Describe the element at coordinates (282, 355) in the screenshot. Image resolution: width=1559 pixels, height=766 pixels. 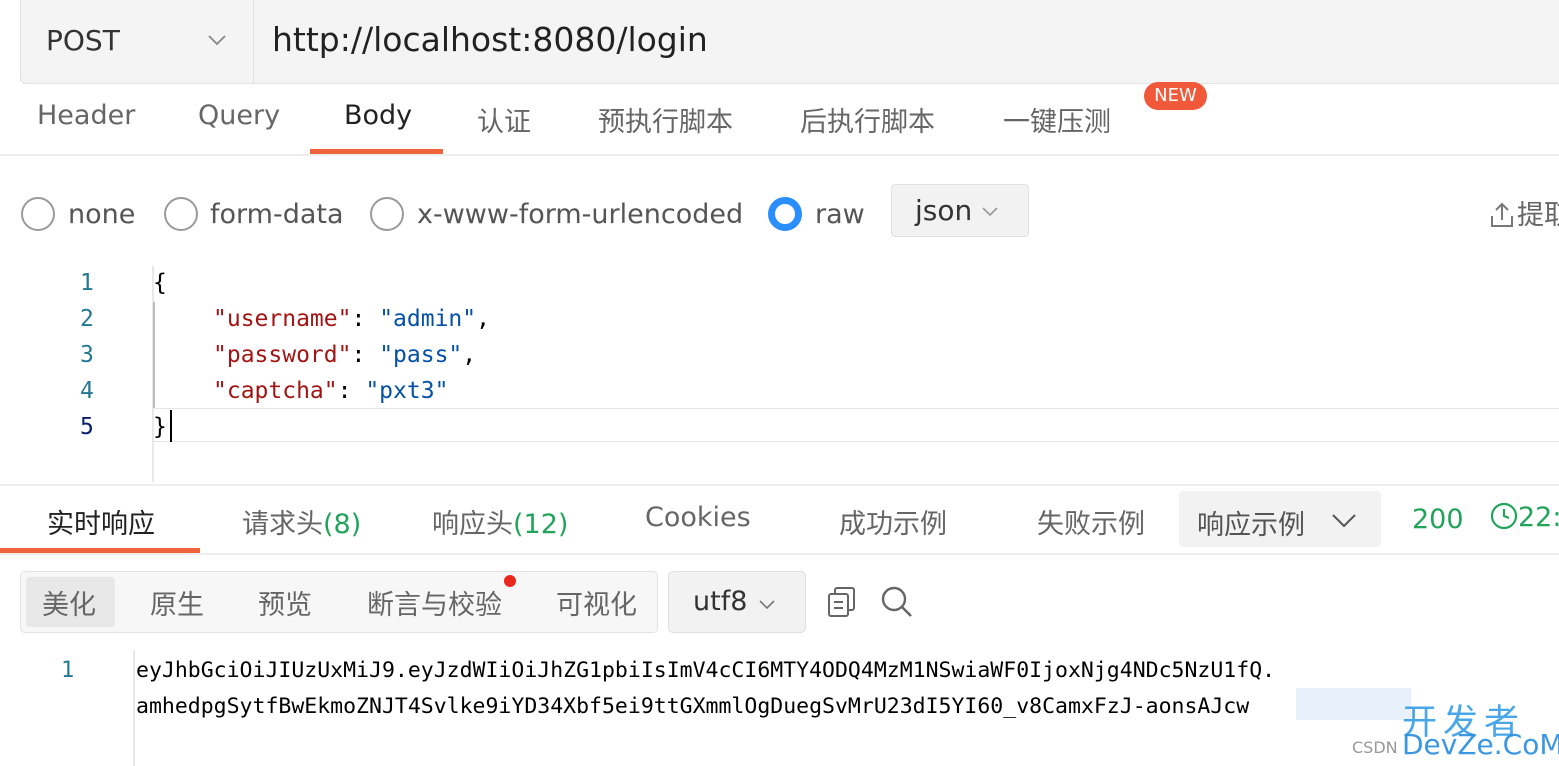
I see `json-key: "password"` at that location.